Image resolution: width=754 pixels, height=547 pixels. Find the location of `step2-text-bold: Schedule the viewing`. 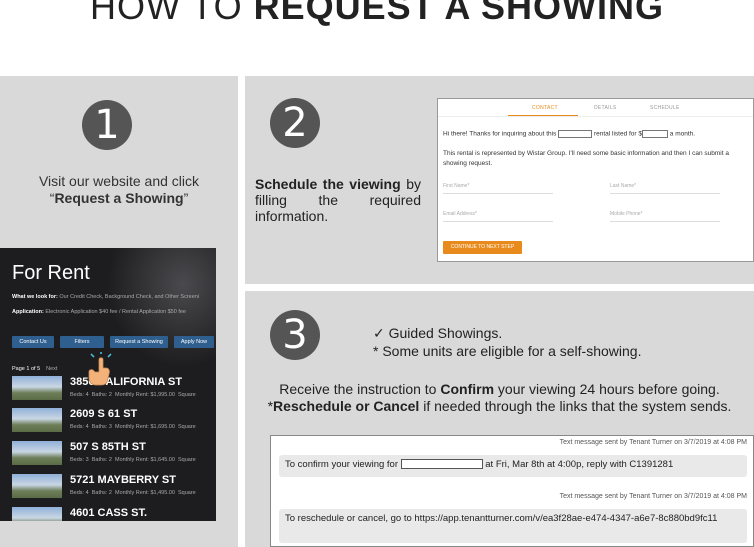

step2-text-bold: Schedule the viewing is located at coordinates (328, 184).